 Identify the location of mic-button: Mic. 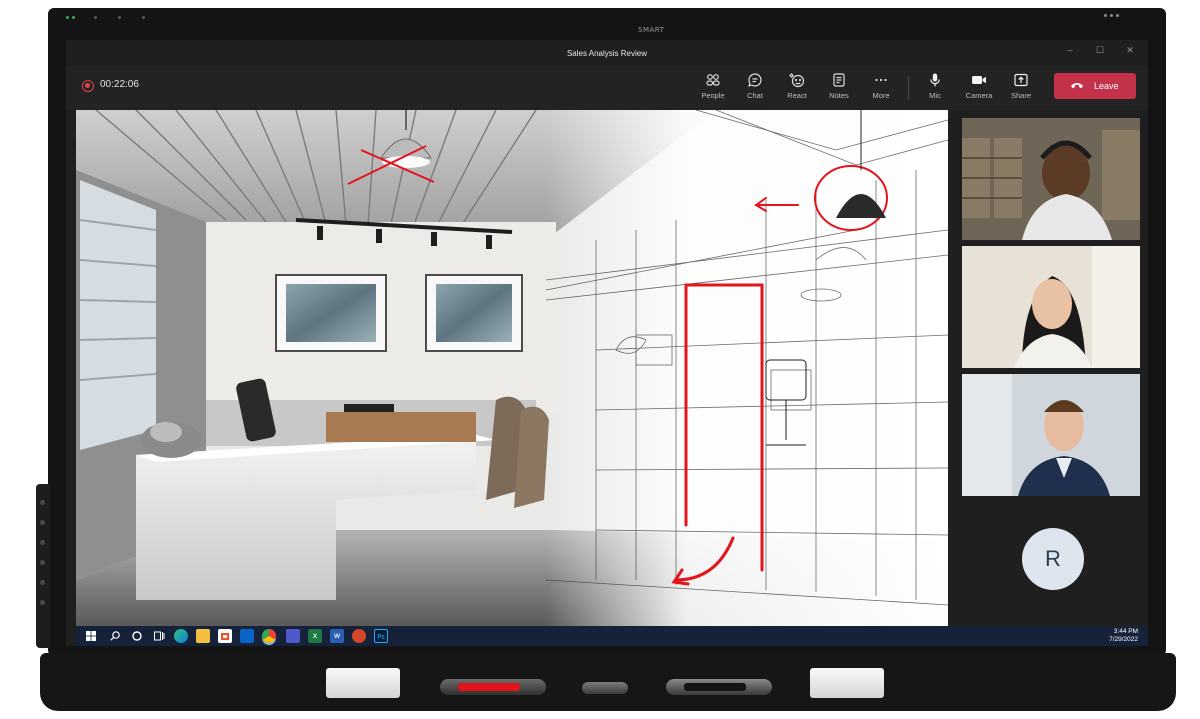
(935, 88).